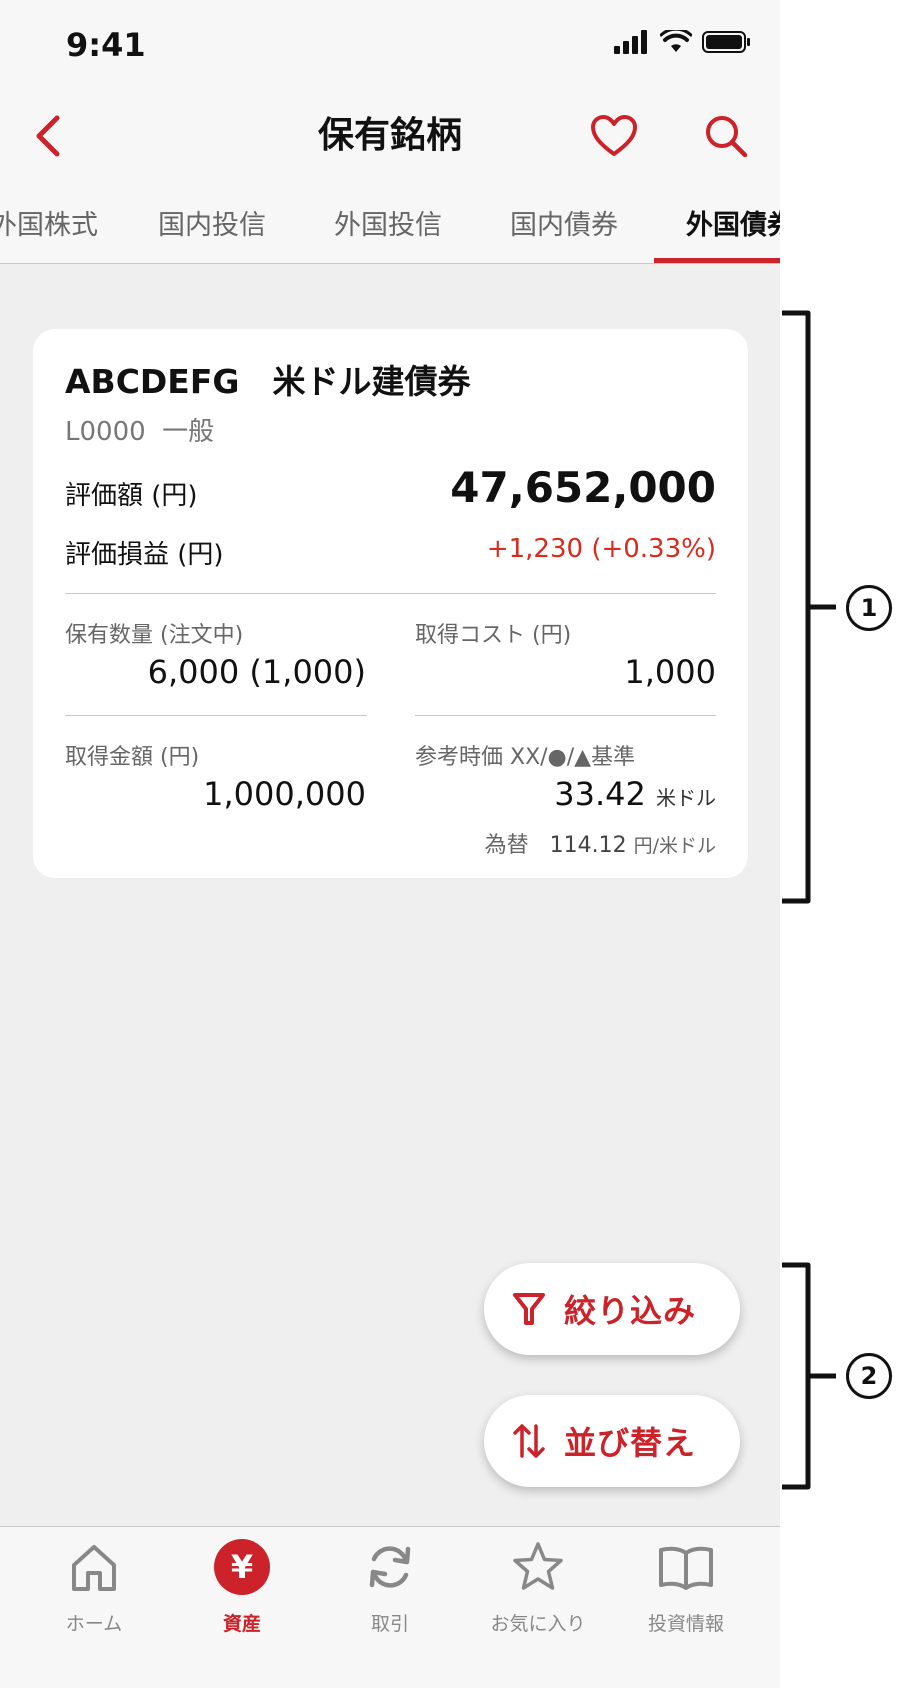  I want to click on heart-icon, so click(614, 135).